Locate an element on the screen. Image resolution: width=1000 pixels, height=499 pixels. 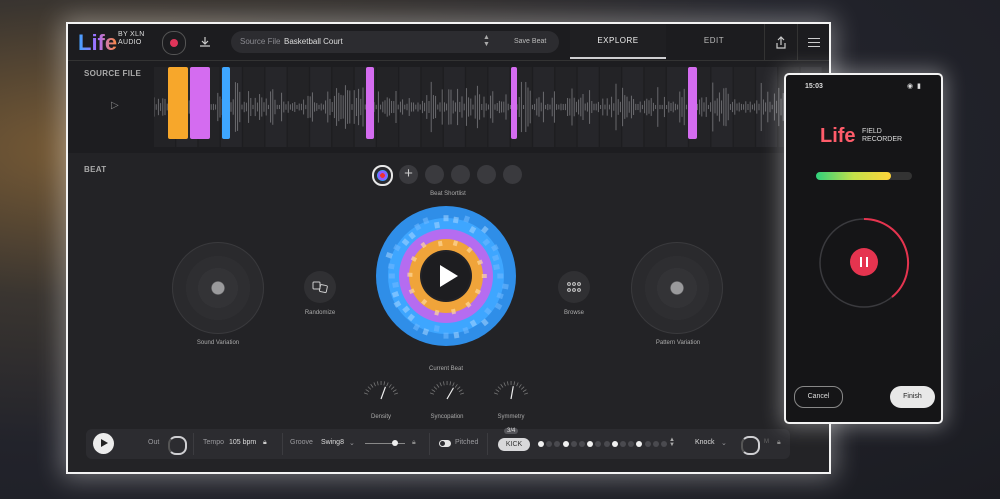
tempo-label: Tempo is located at coordinates (214, 442).